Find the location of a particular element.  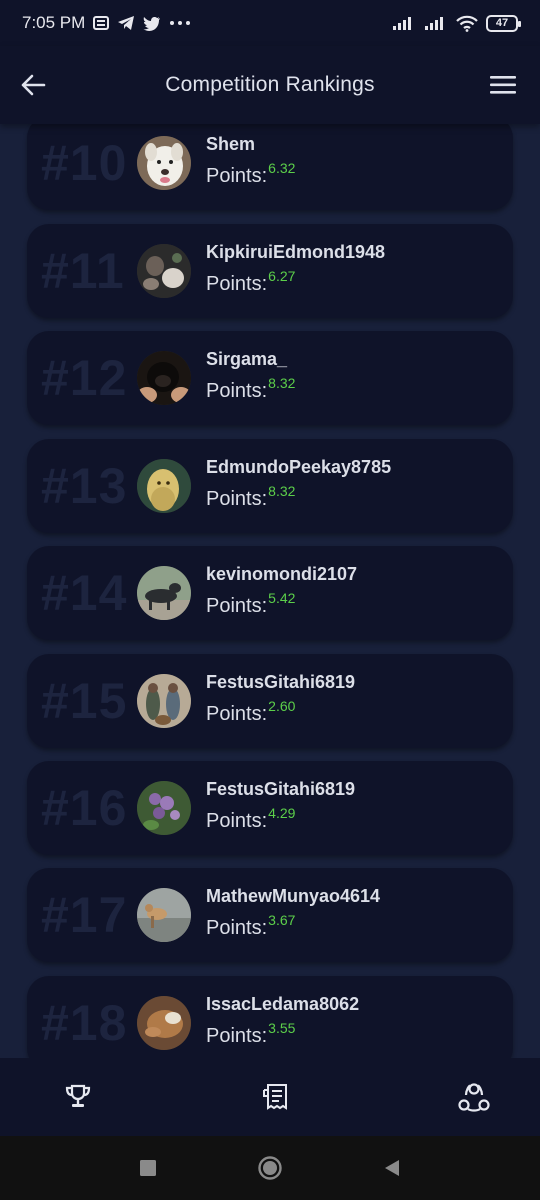

username: Sirgama_ is located at coordinates (247, 359).